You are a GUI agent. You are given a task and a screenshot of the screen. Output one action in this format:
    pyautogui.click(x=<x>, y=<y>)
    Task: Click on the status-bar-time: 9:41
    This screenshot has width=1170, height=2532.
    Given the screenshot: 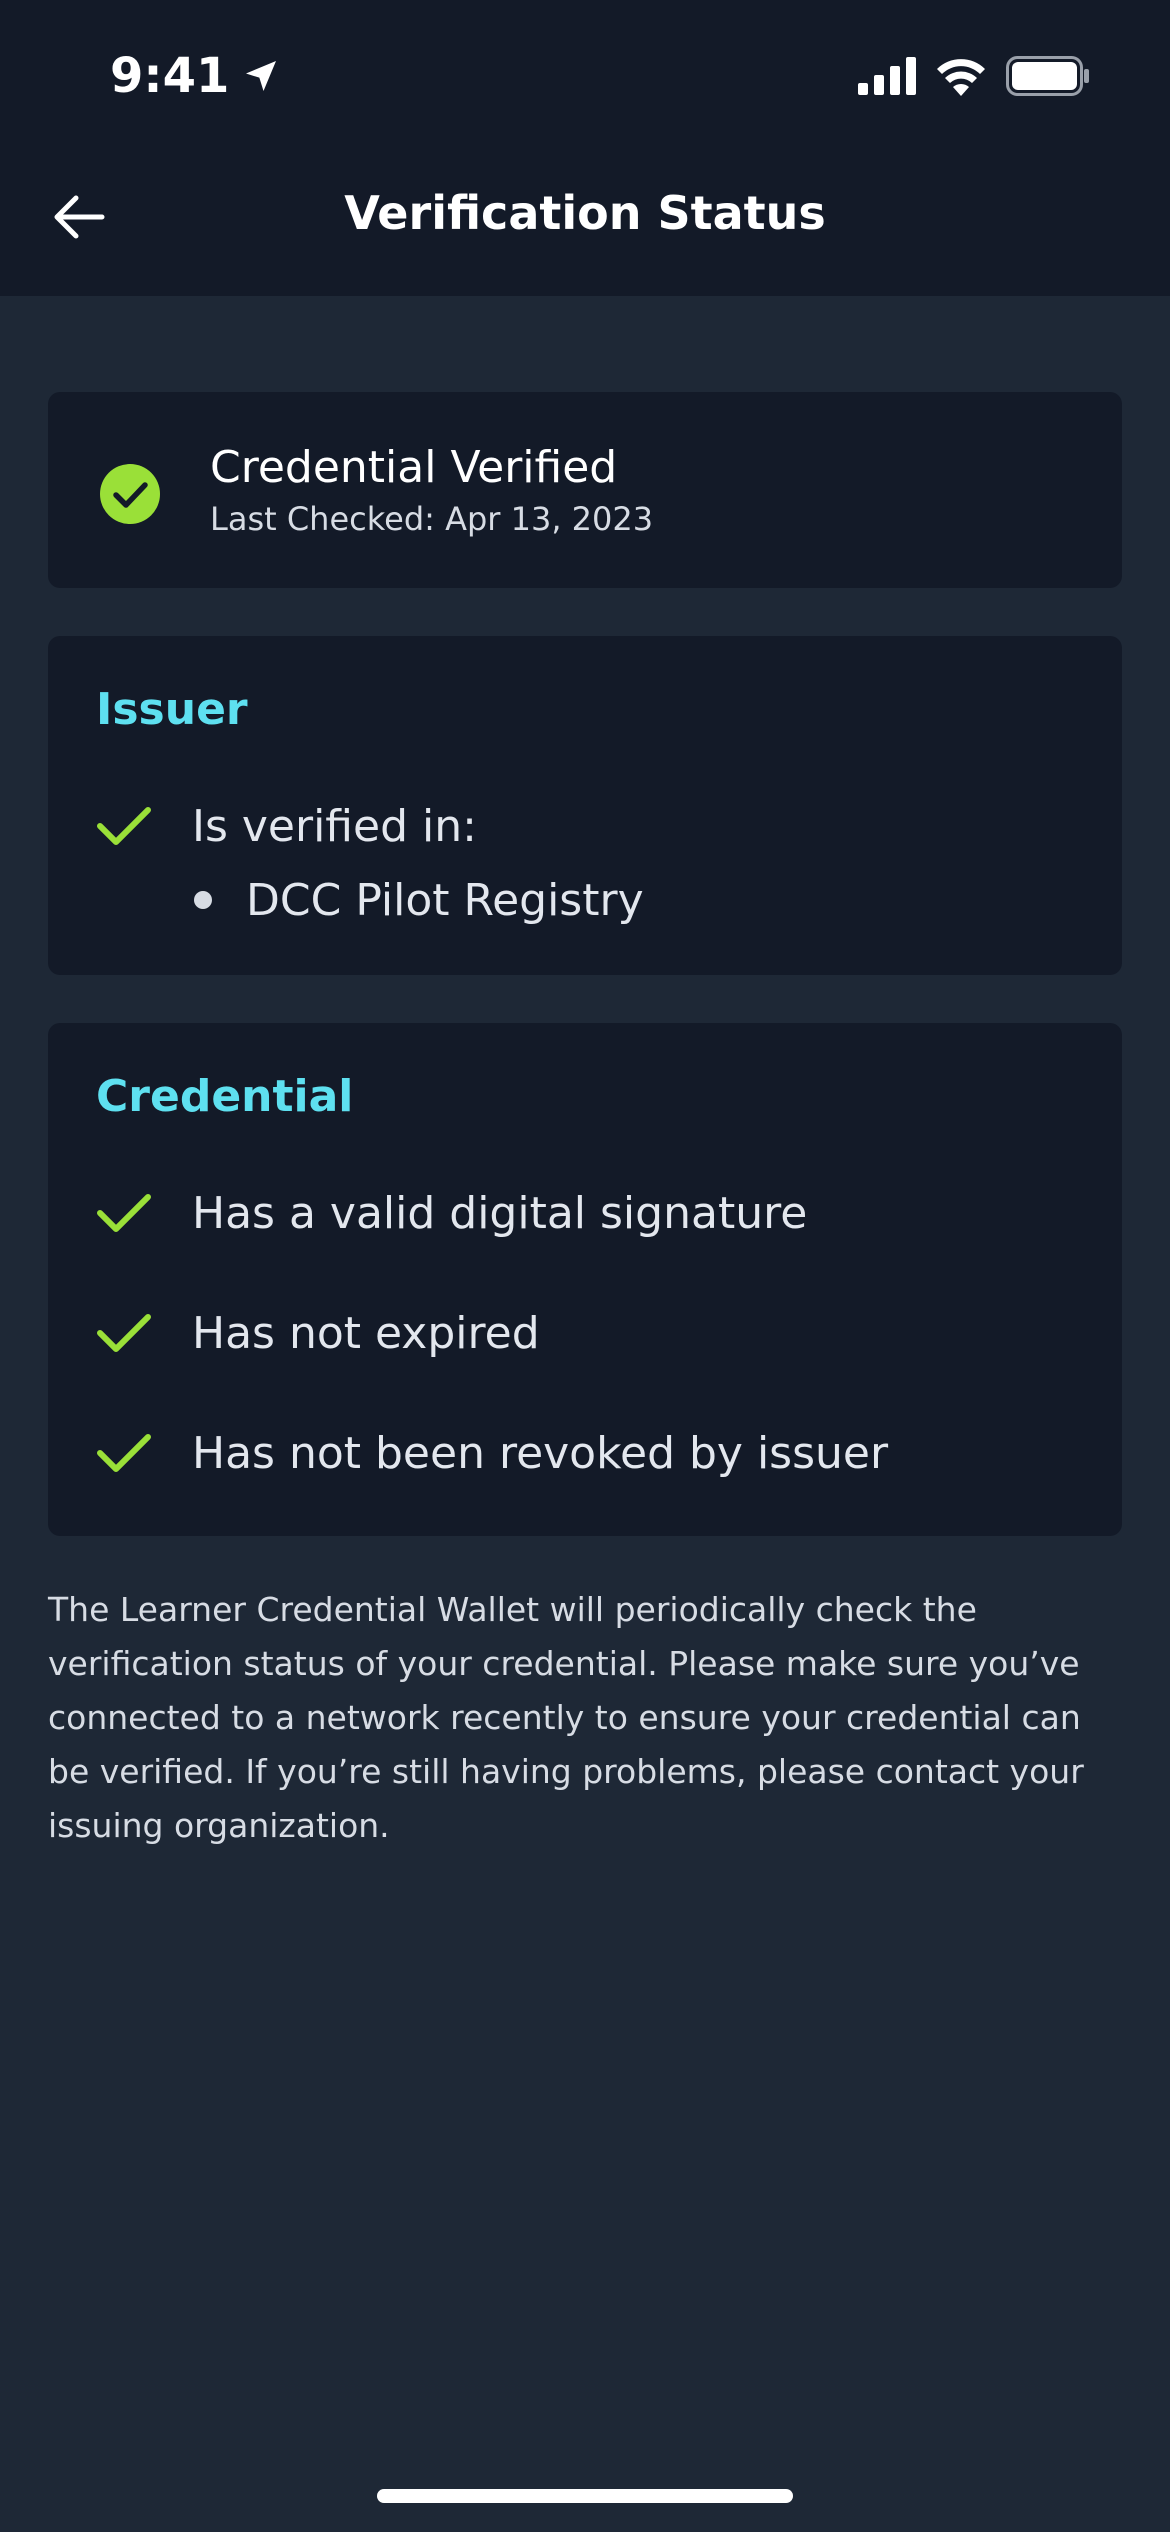 What is the action you would take?
    pyautogui.click(x=195, y=76)
    